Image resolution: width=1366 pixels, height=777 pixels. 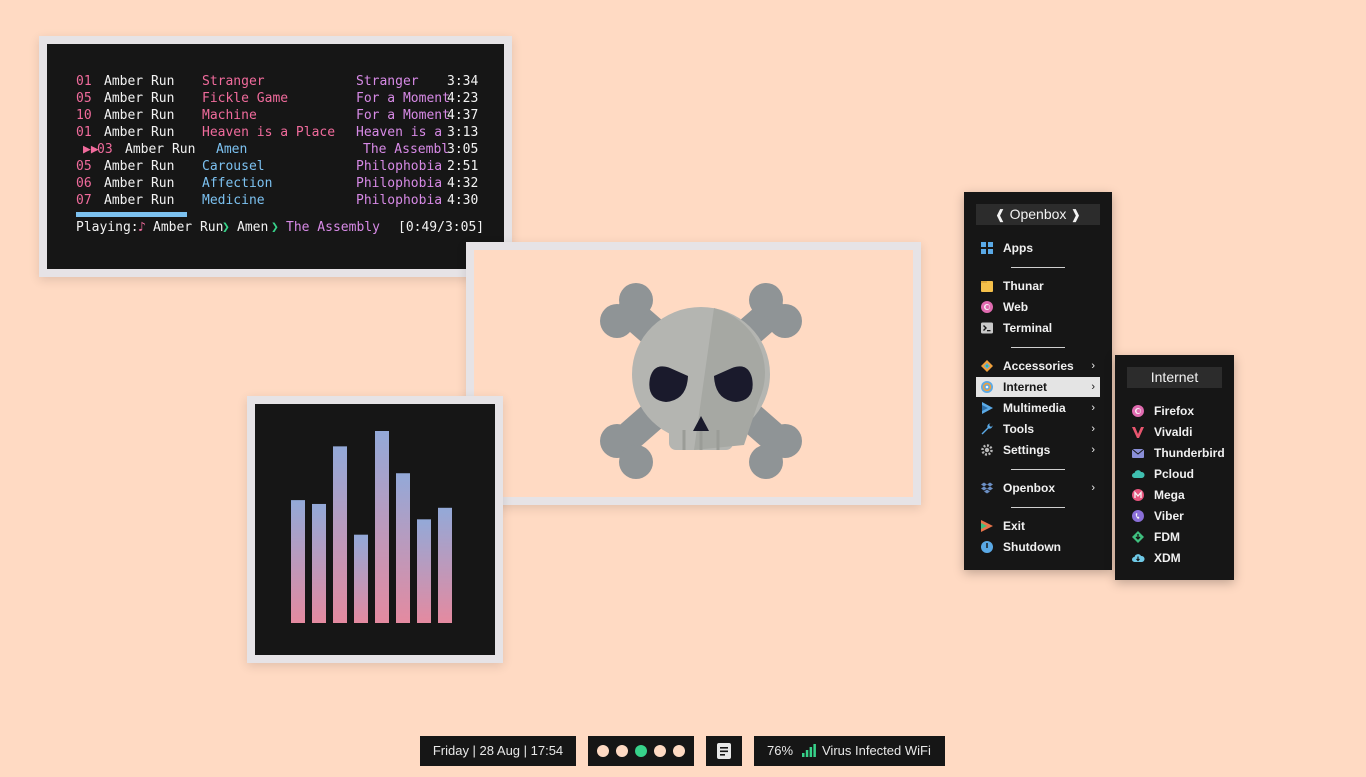 What do you see at coordinates (701, 381) in the screenshot?
I see `skull-crossbones-icon` at bounding box center [701, 381].